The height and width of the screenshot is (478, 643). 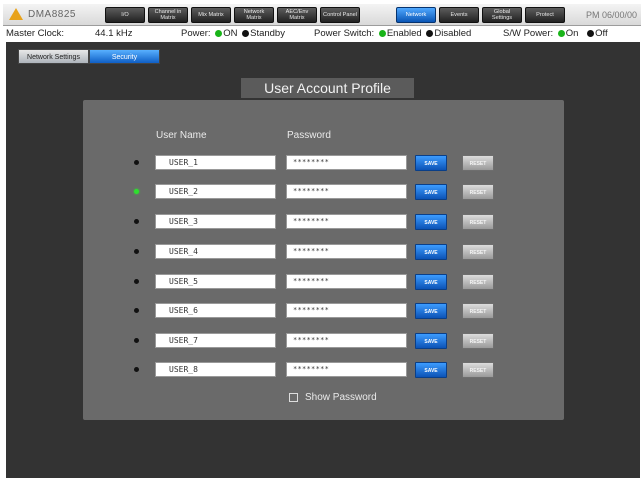 I want to click on user-row-6: USER_6 ******** SAVE RESET, so click(x=323, y=311).